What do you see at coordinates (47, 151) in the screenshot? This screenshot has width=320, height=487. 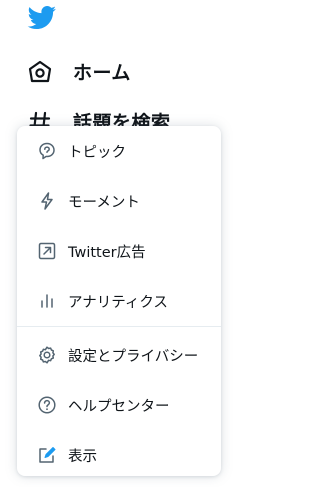 I see `topics-icon` at bounding box center [47, 151].